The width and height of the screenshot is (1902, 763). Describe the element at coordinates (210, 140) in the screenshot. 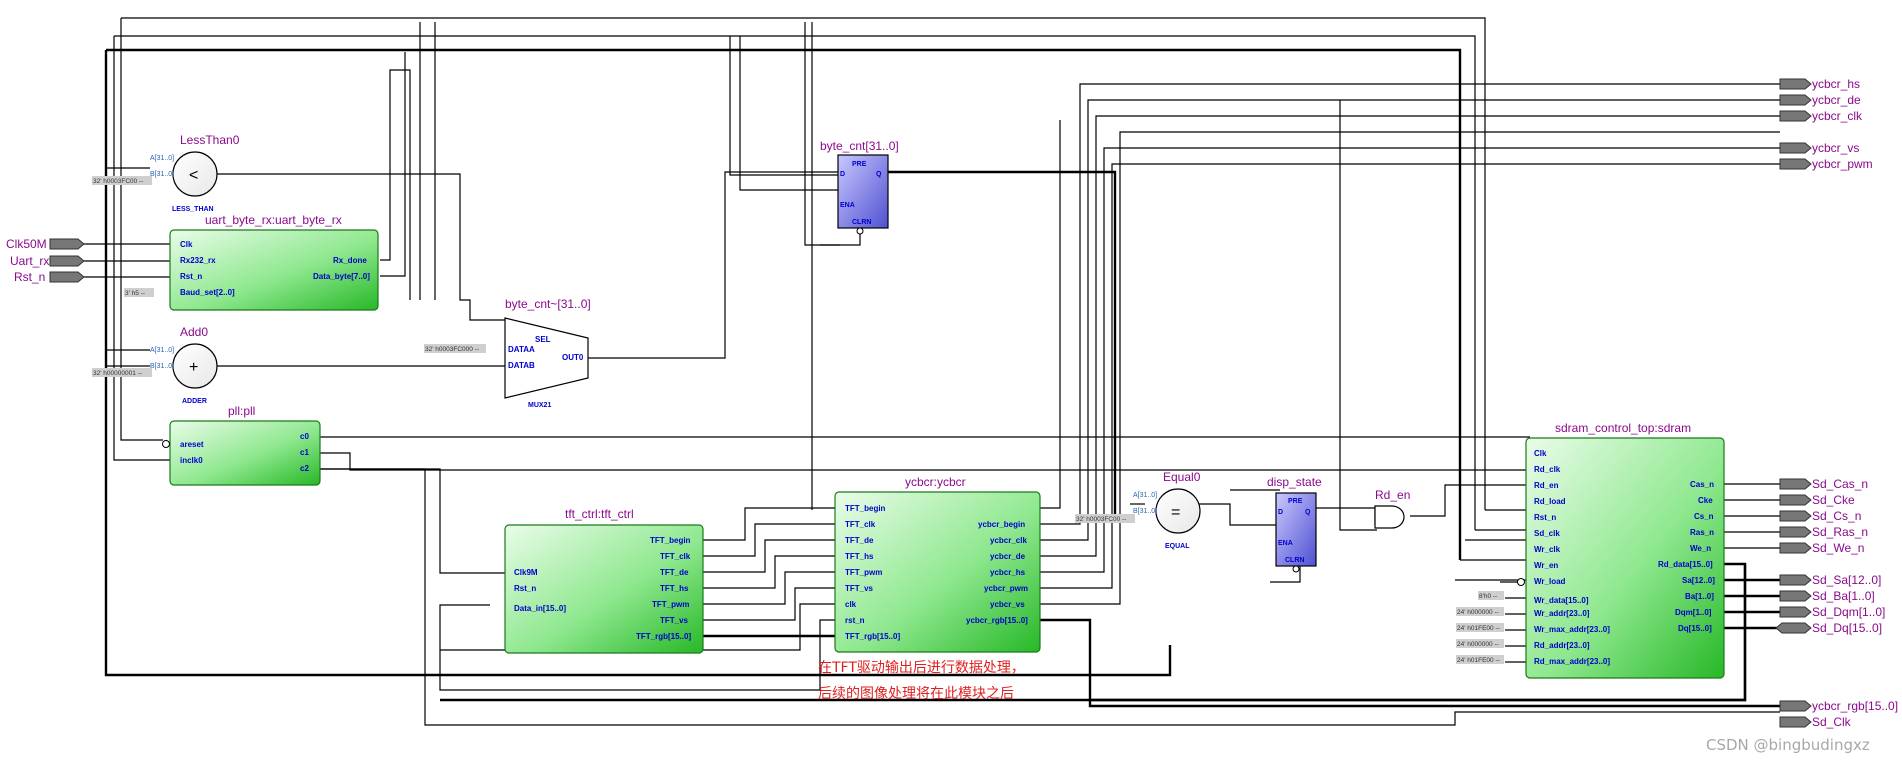

I see `less-than-title: LessThan0` at that location.